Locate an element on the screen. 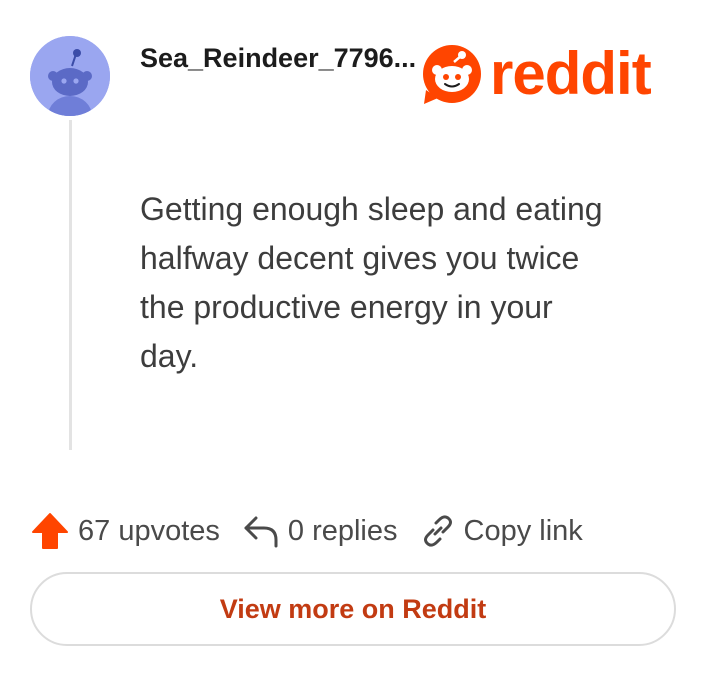 This screenshot has height=683, width=716. link-icon is located at coordinates (437, 531).